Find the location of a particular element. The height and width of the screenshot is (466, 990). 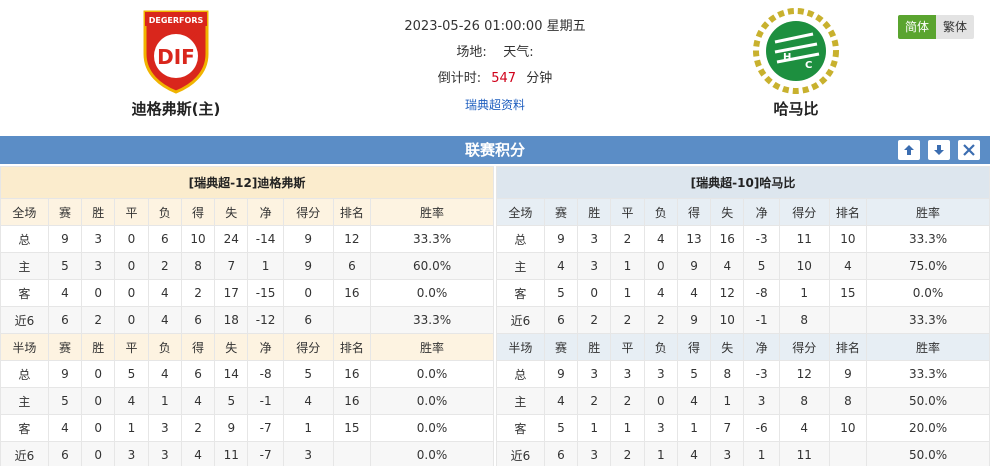

move-up-button is located at coordinates (909, 150).